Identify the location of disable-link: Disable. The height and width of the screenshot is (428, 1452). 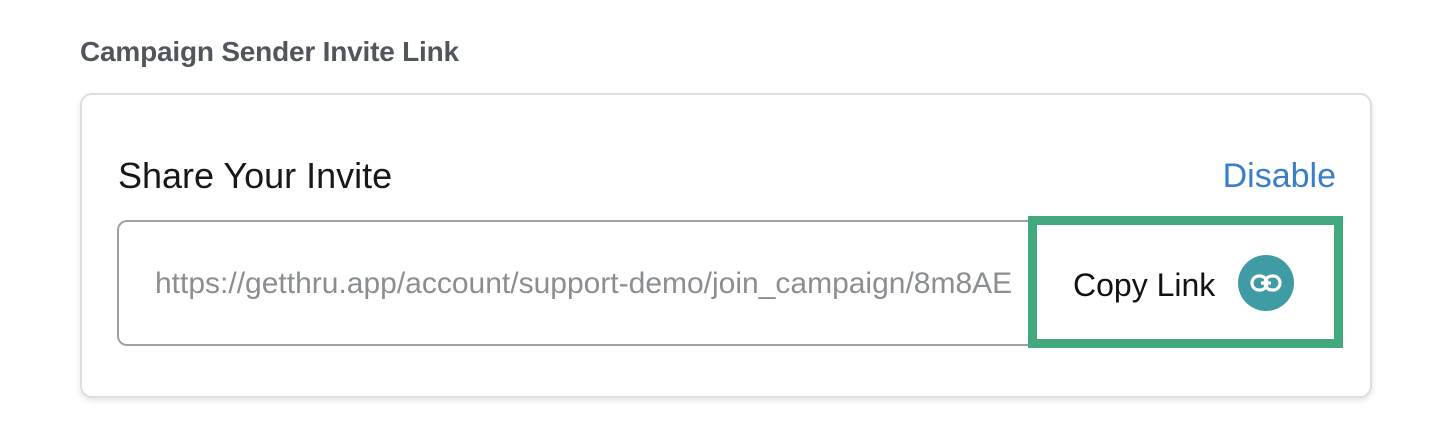
(1279, 176).